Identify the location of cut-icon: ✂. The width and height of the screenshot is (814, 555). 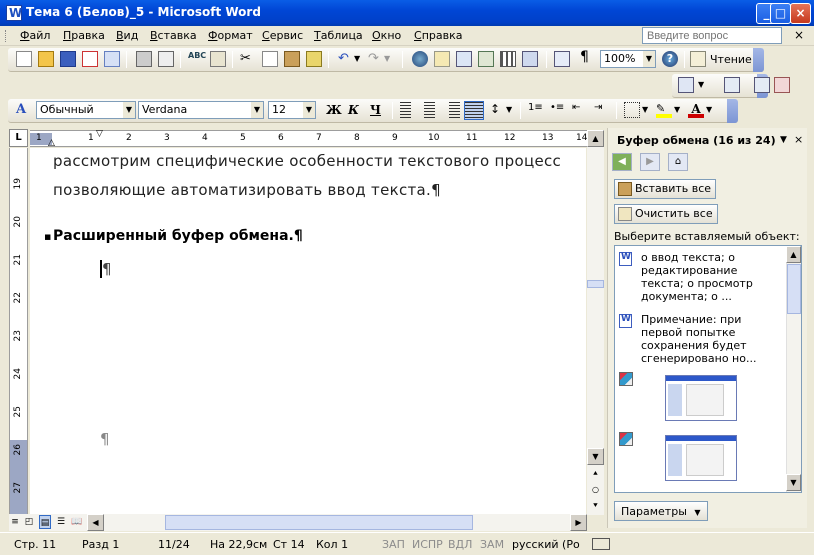
(248, 59).